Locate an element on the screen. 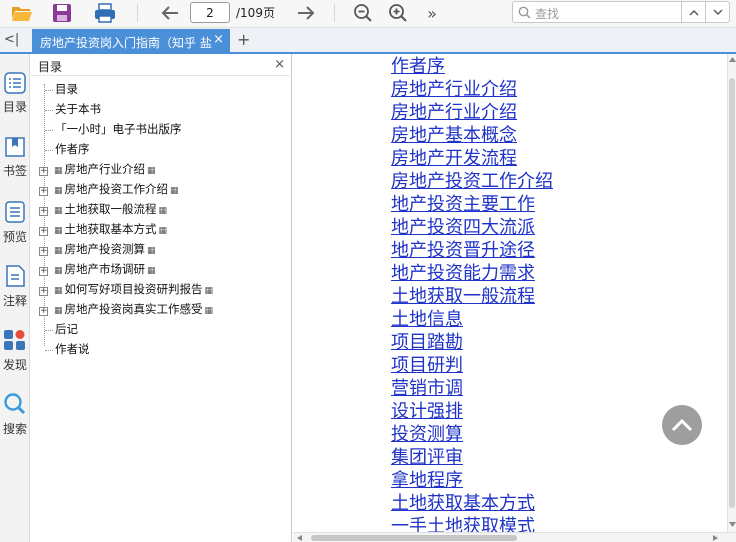  toc-item: + ▦ 房地产投资测算 ▦ is located at coordinates (98, 251).